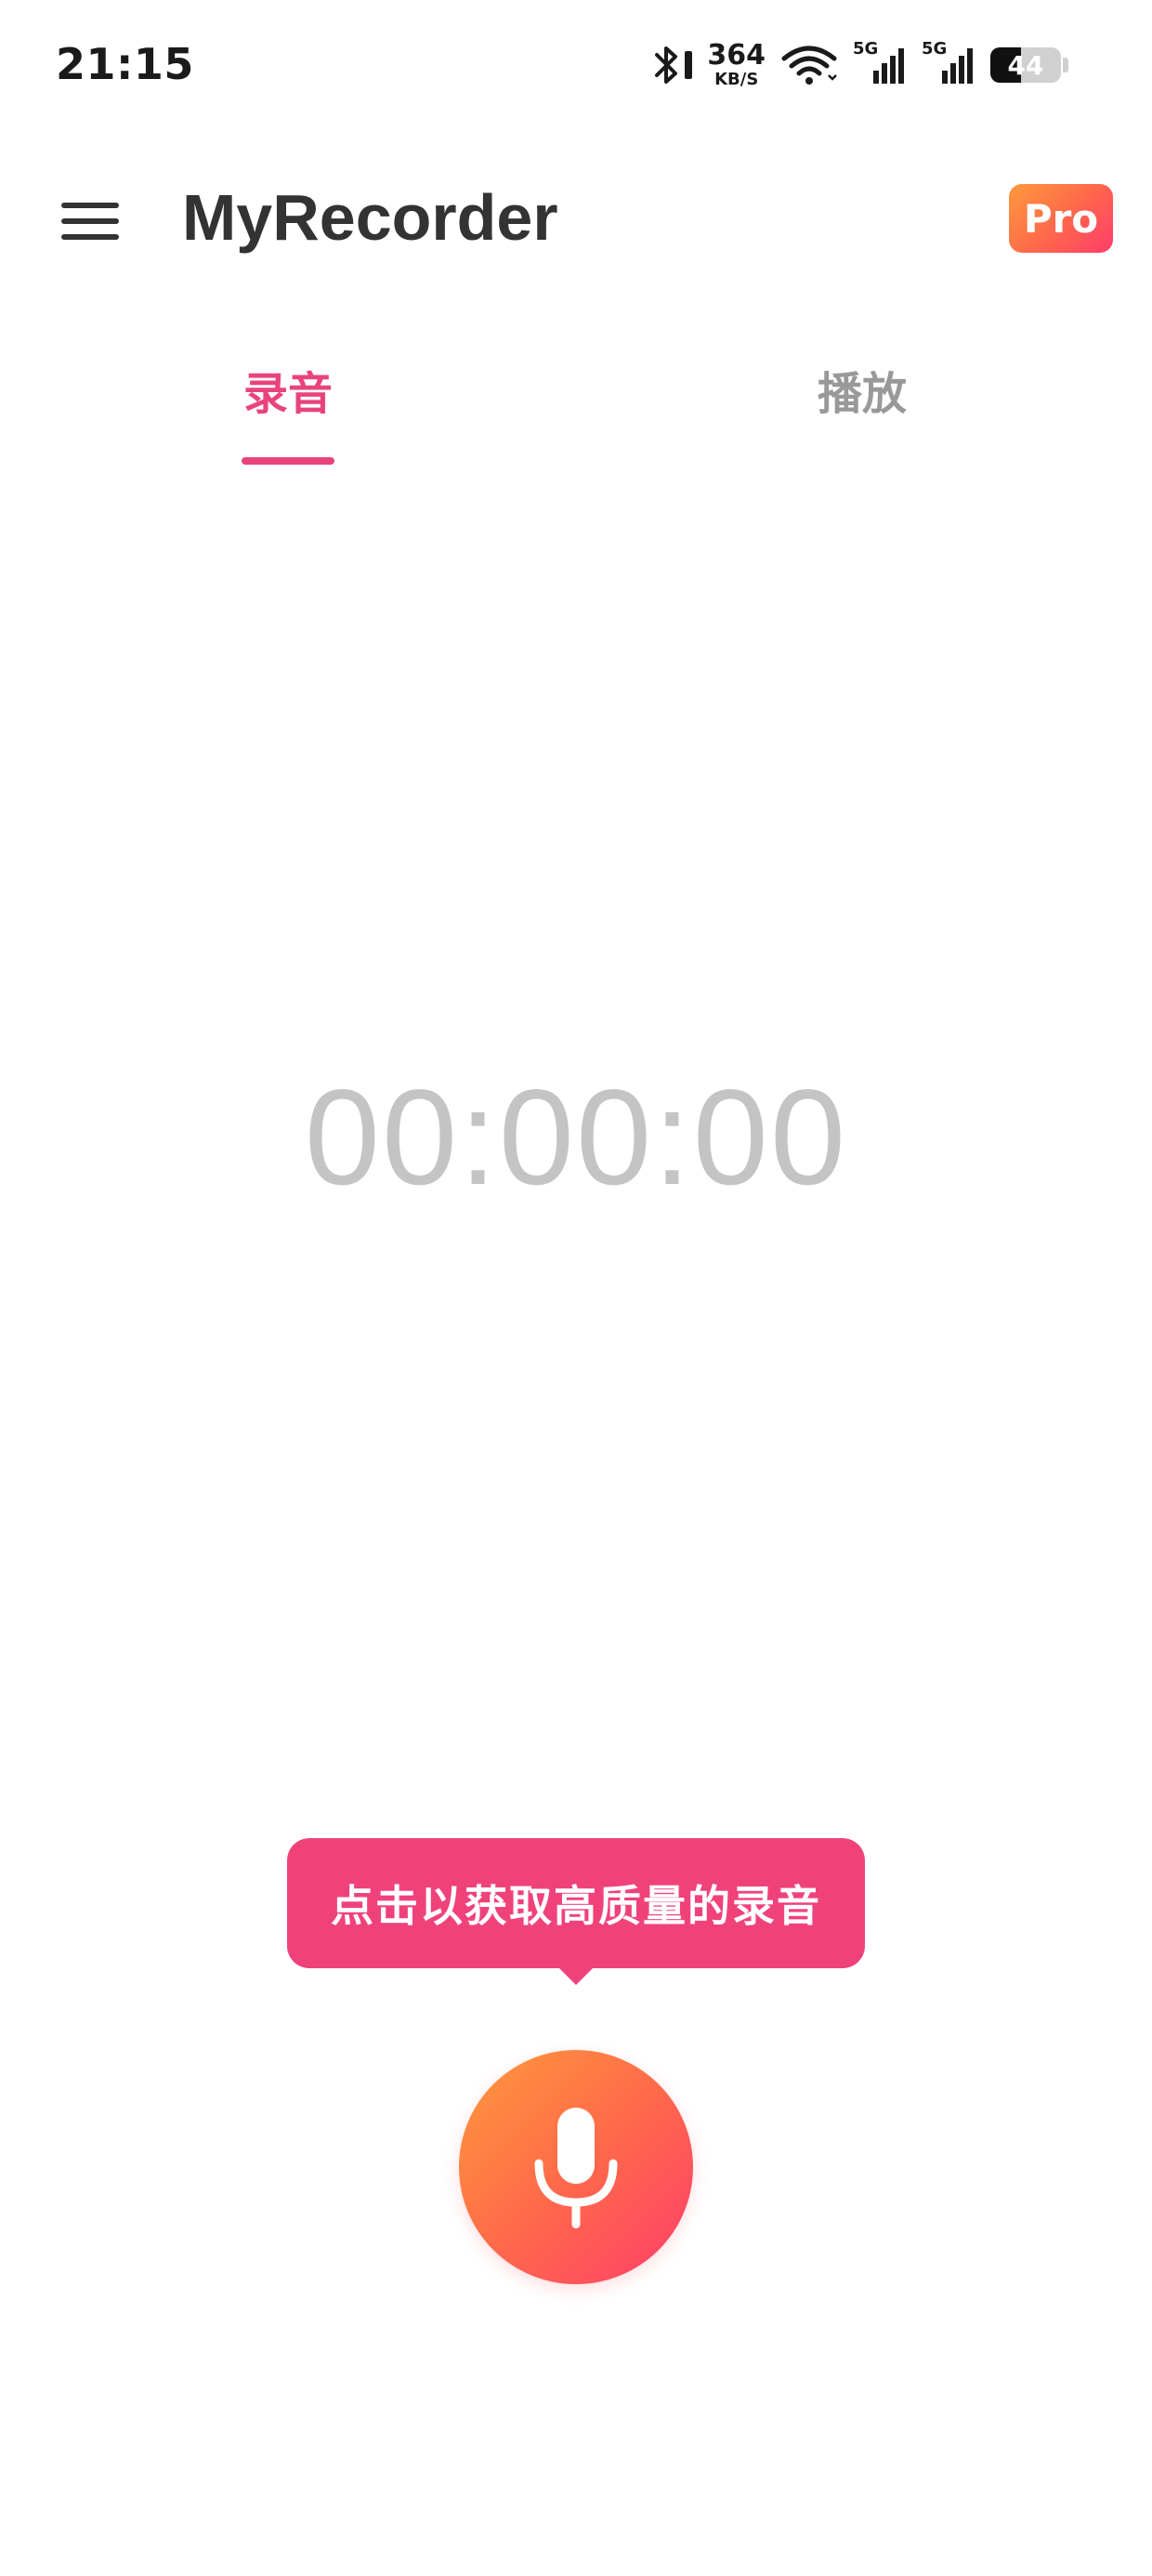 The height and width of the screenshot is (2576, 1152). I want to click on tab-record: 录音, so click(288, 409).